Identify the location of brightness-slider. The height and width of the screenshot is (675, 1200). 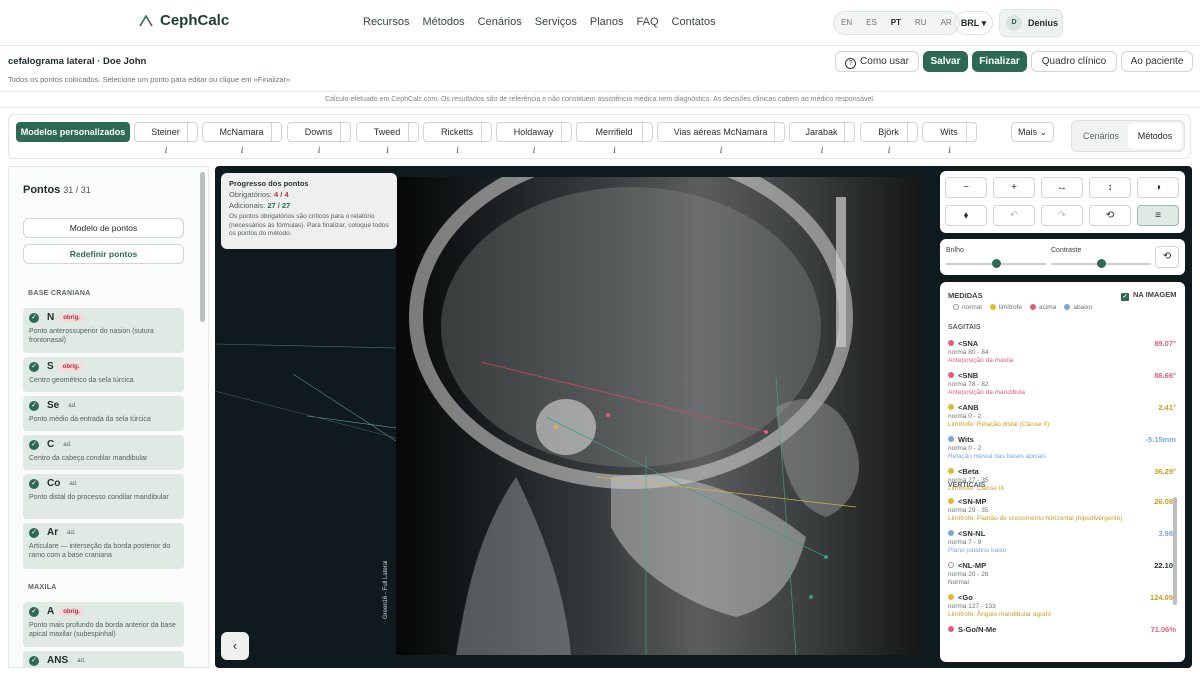
(996, 263).